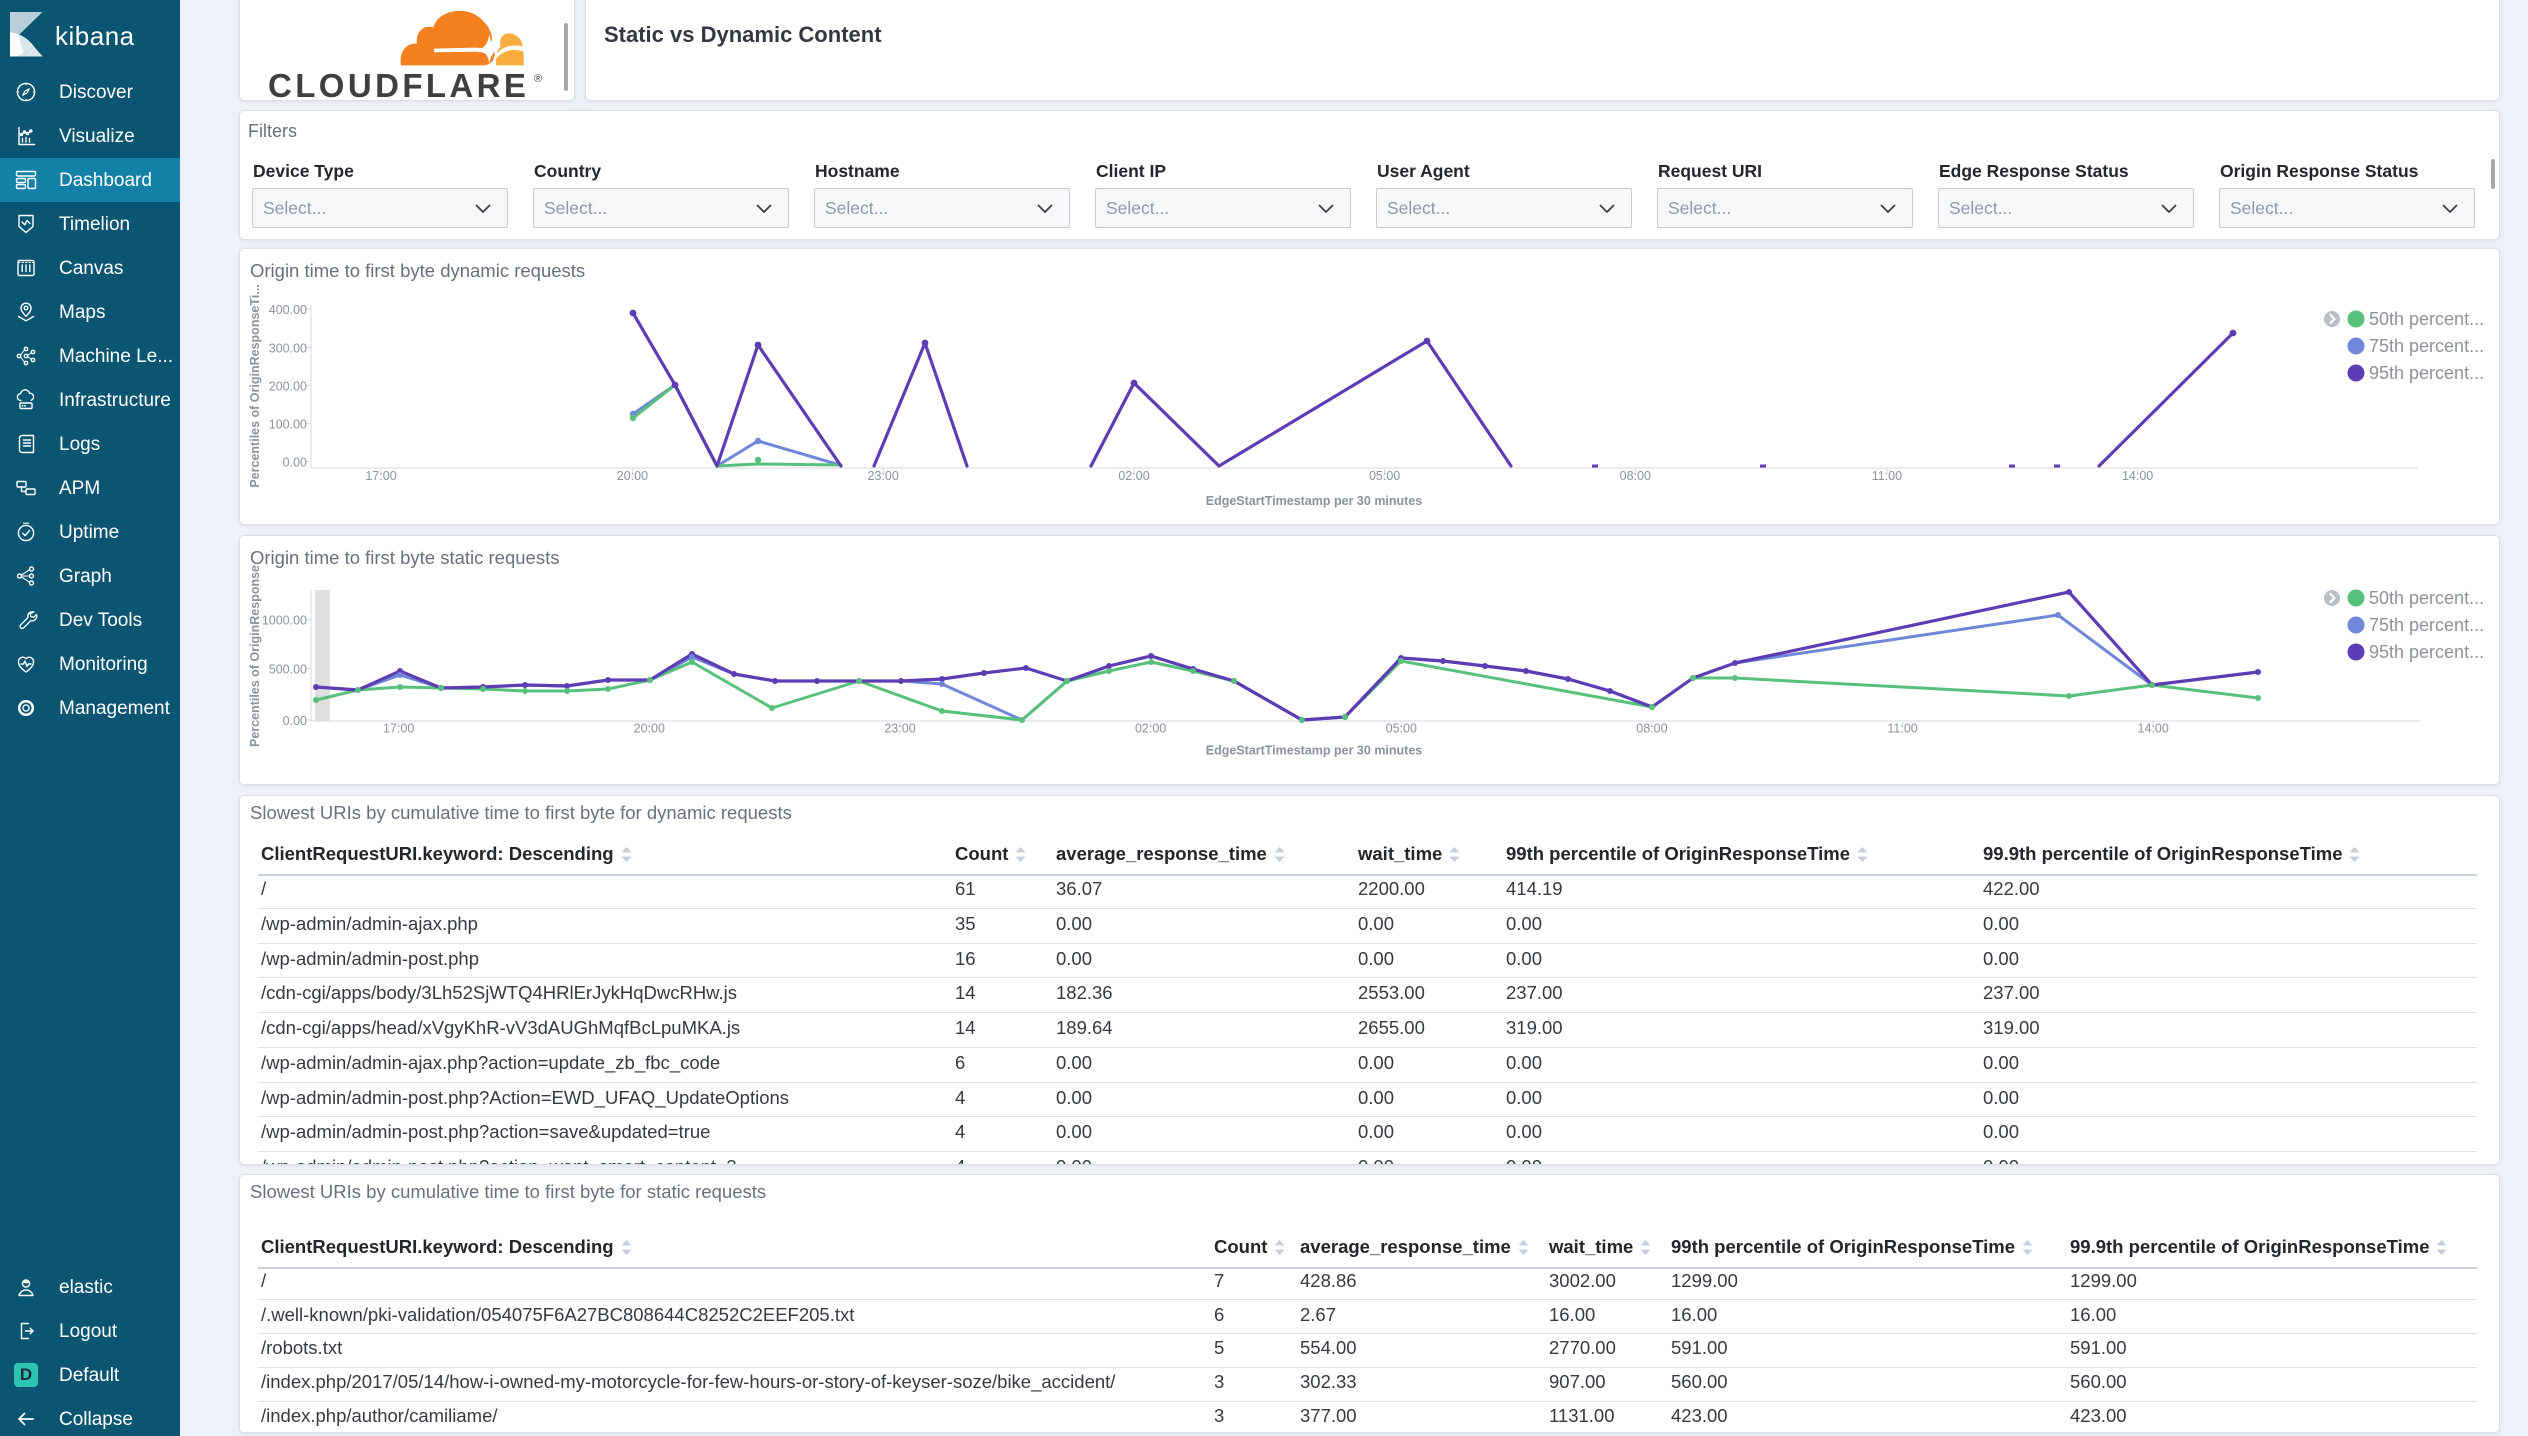 Image resolution: width=2528 pixels, height=1436 pixels. I want to click on svg-text: 1000.00, so click(284, 621).